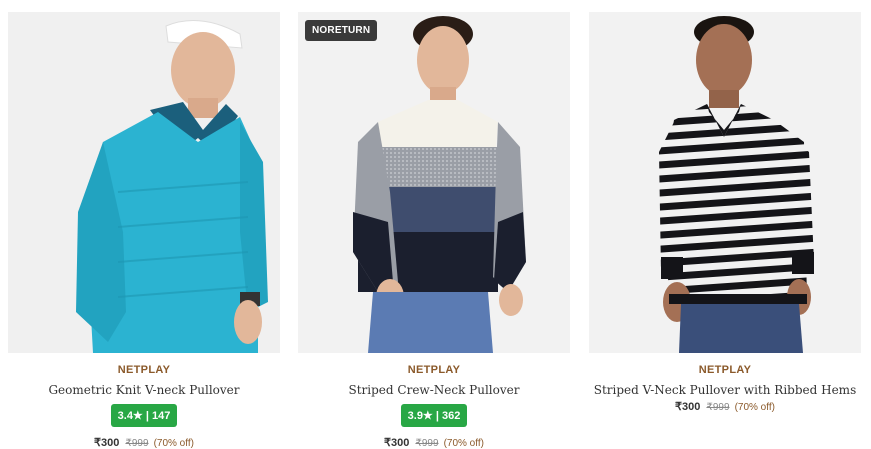  I want to click on rating-badge: 3.4★ | 147, so click(144, 415).